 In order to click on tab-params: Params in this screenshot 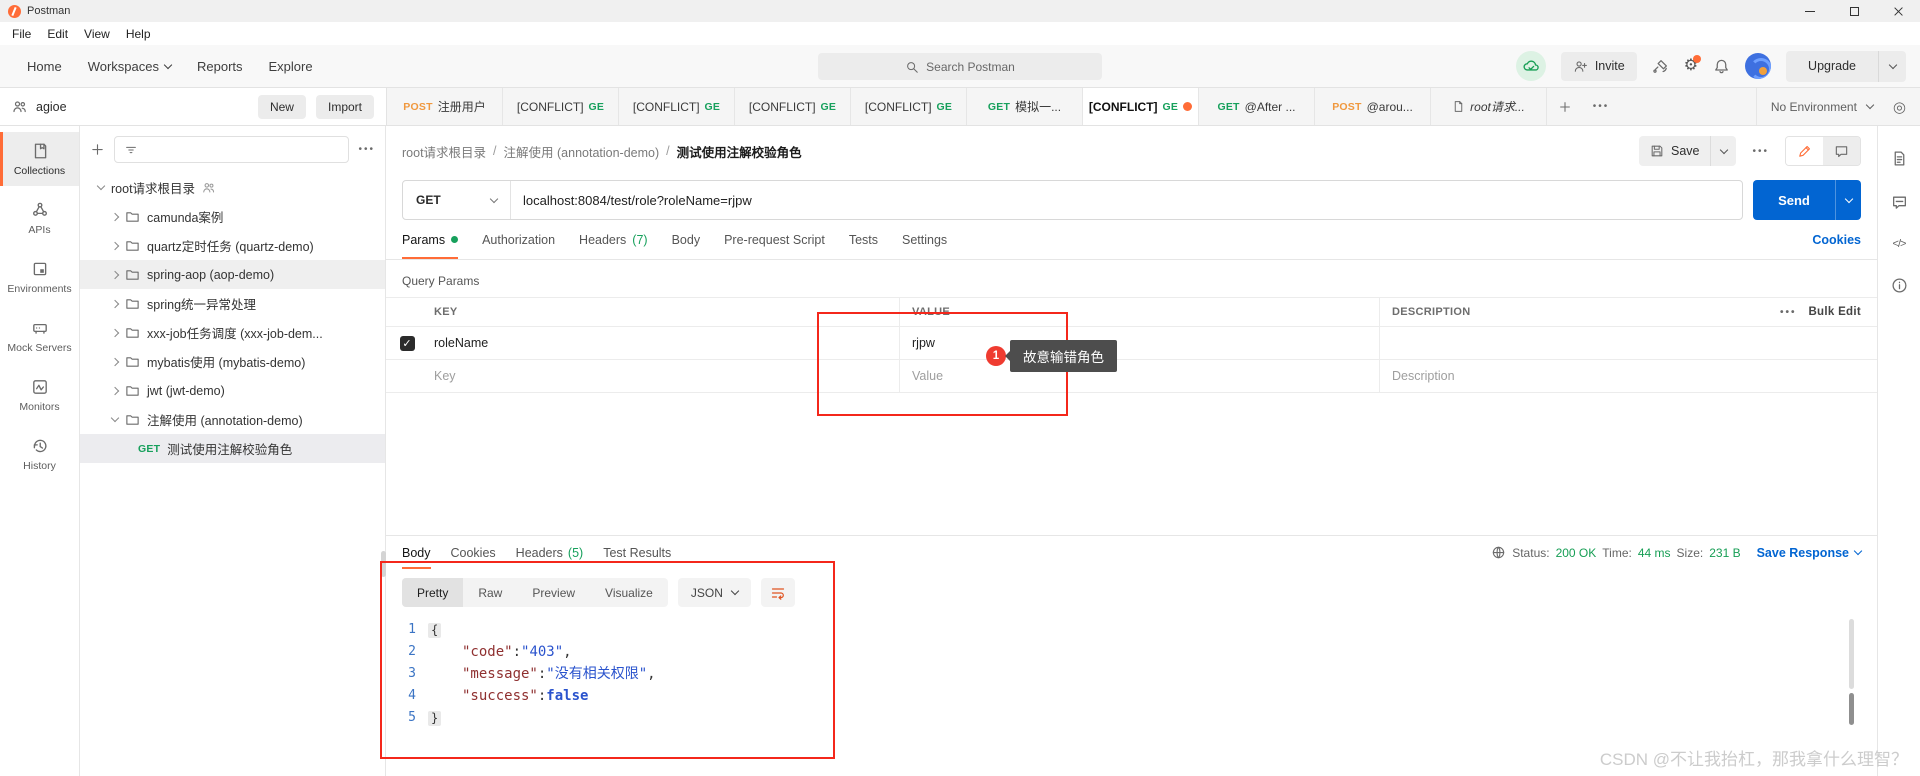, I will do `click(430, 239)`.